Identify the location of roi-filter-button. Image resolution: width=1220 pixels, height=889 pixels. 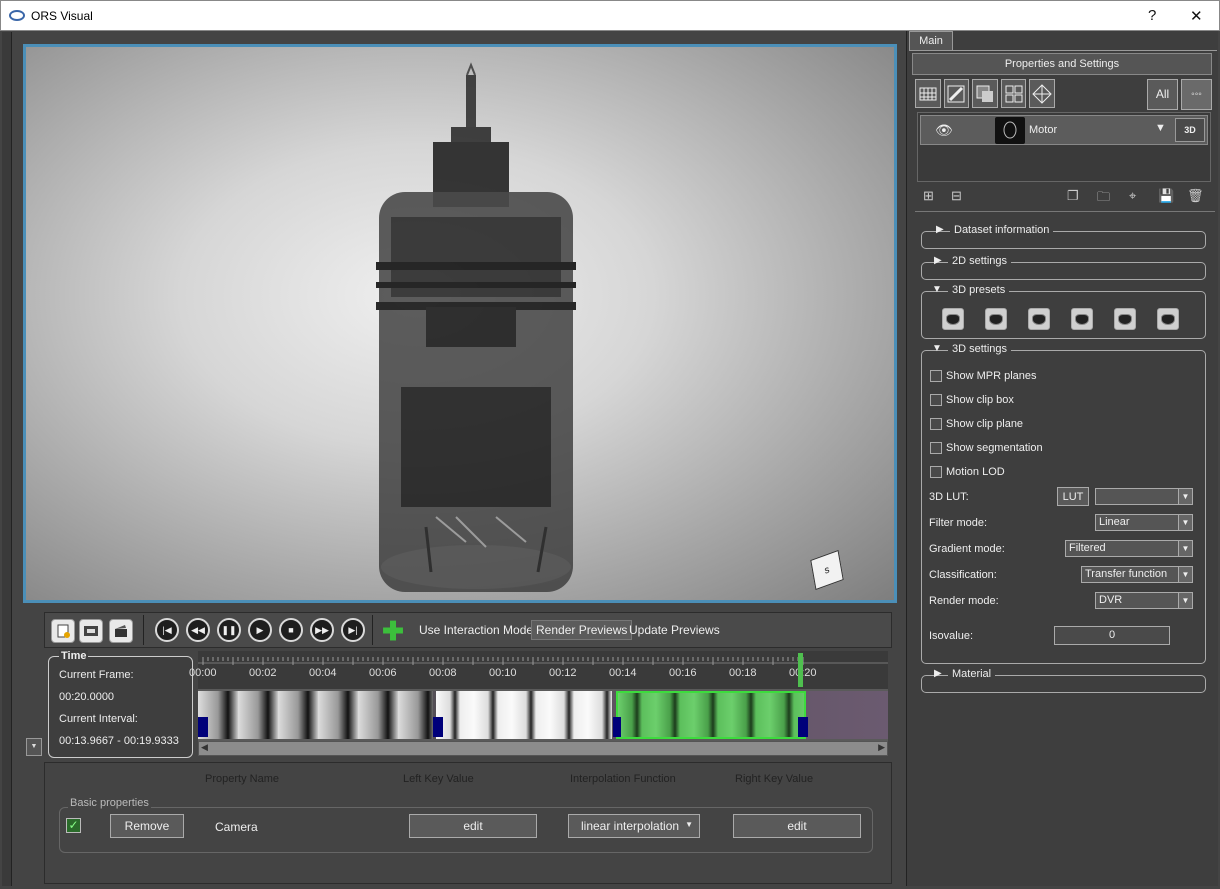
(985, 93).